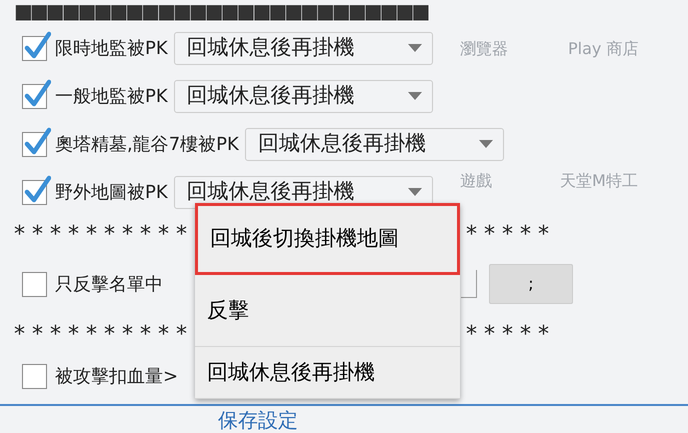 This screenshot has height=433, width=688. Describe the element at coordinates (111, 48) in the screenshot. I see `option-label: 限時地監被PK` at that location.